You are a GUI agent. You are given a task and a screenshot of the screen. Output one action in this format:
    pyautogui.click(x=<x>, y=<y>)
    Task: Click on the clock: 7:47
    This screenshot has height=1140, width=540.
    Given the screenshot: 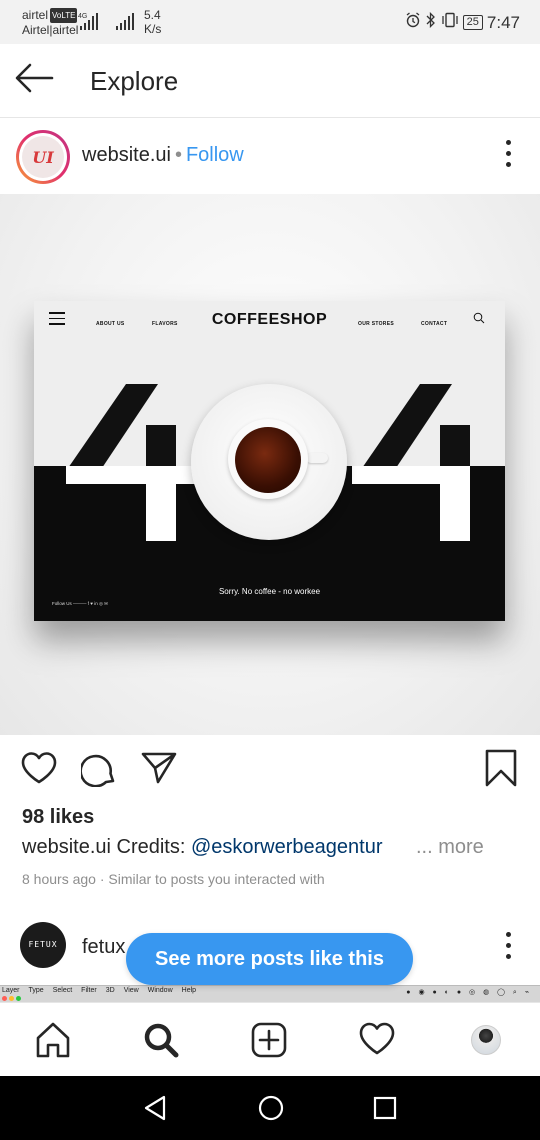 What is the action you would take?
    pyautogui.click(x=503, y=22)
    